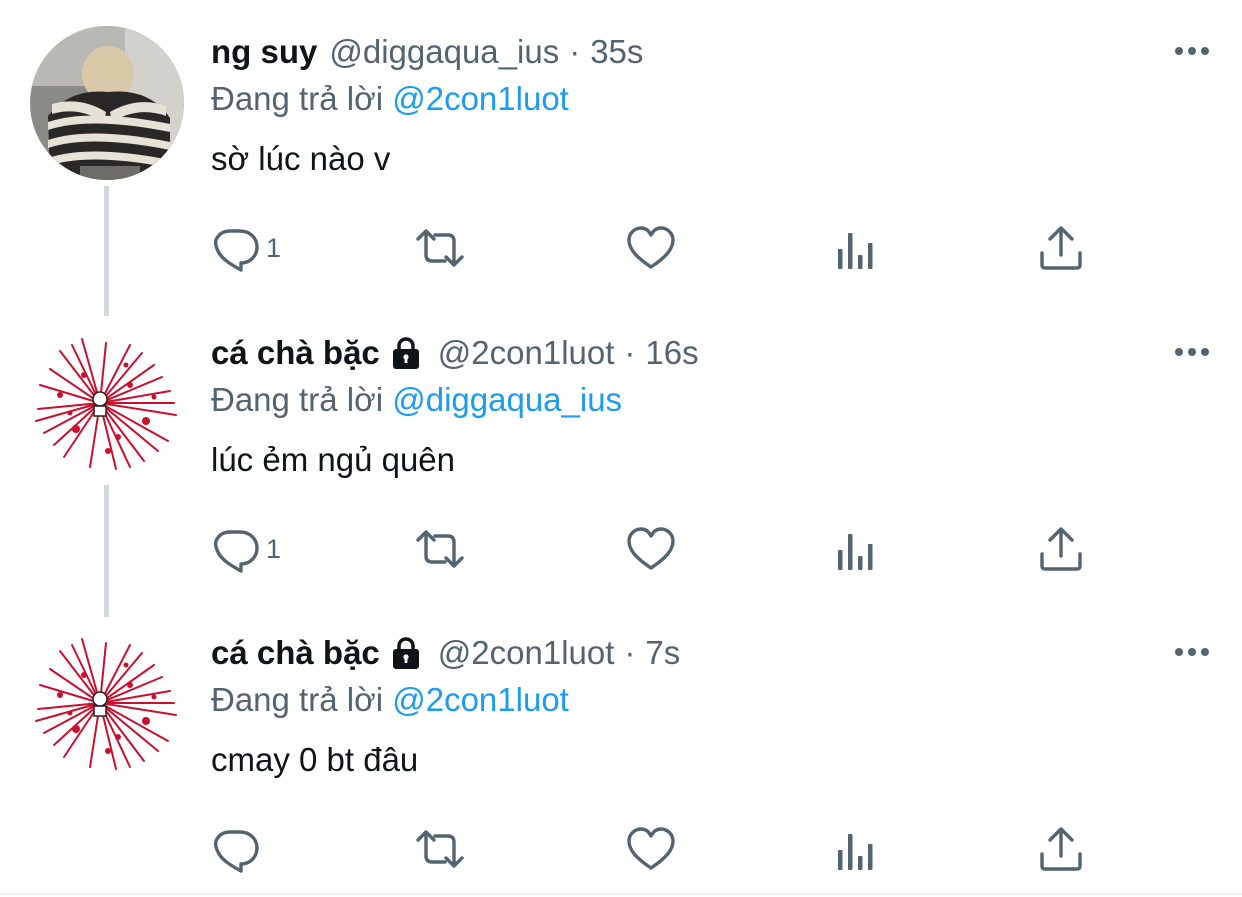 The image size is (1242, 897). I want to click on timestamp: 16s, so click(671, 353).